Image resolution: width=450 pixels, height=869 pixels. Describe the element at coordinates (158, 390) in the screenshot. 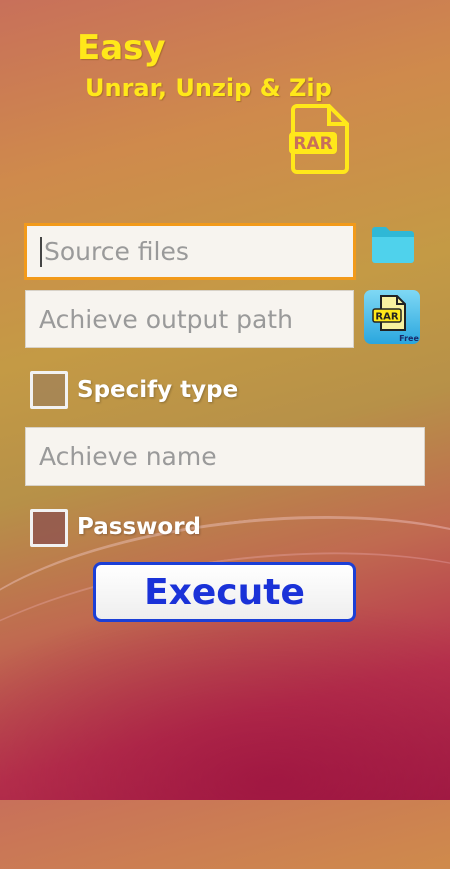

I see `specify-type-label: Specify type` at that location.